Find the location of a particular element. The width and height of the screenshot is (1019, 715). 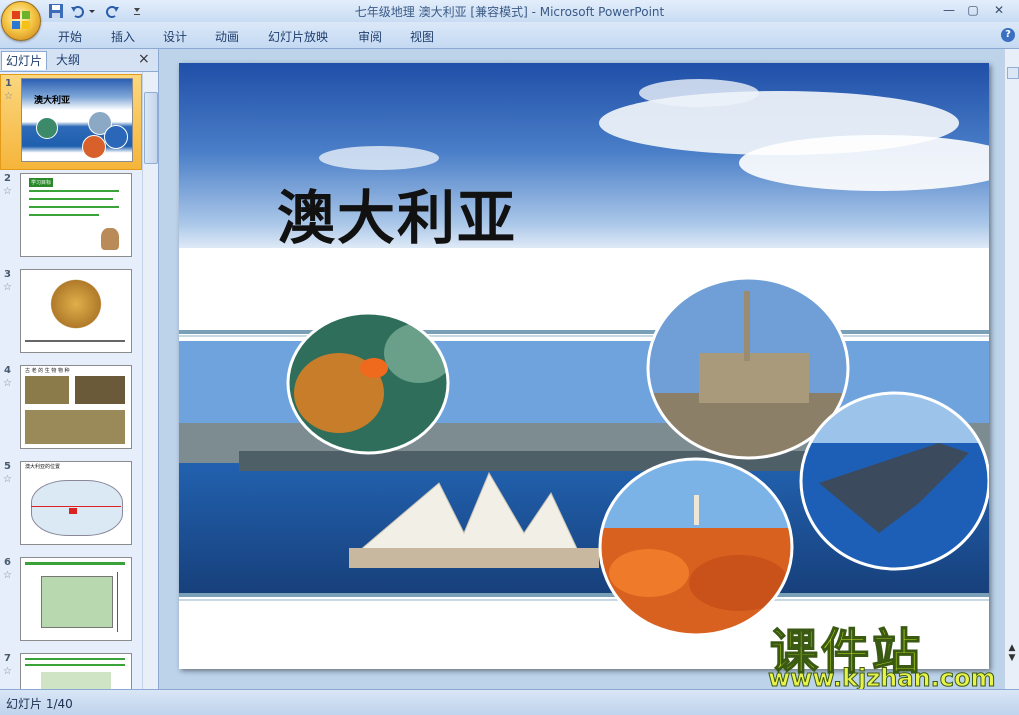

status-bar: 幻灯片 1/40 is located at coordinates (509, 702).